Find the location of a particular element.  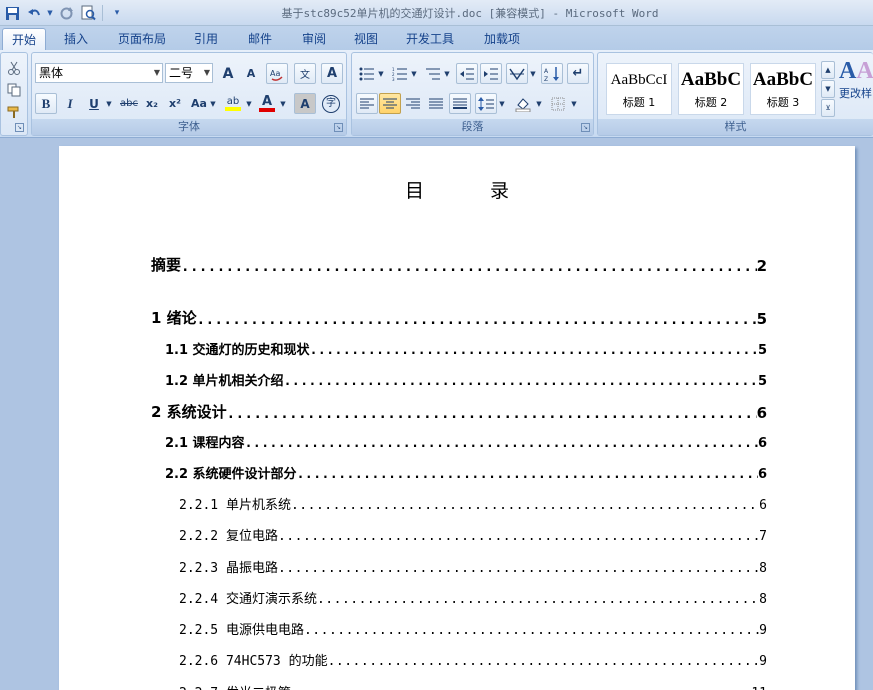

format-painter-icon is located at coordinates (14, 111).